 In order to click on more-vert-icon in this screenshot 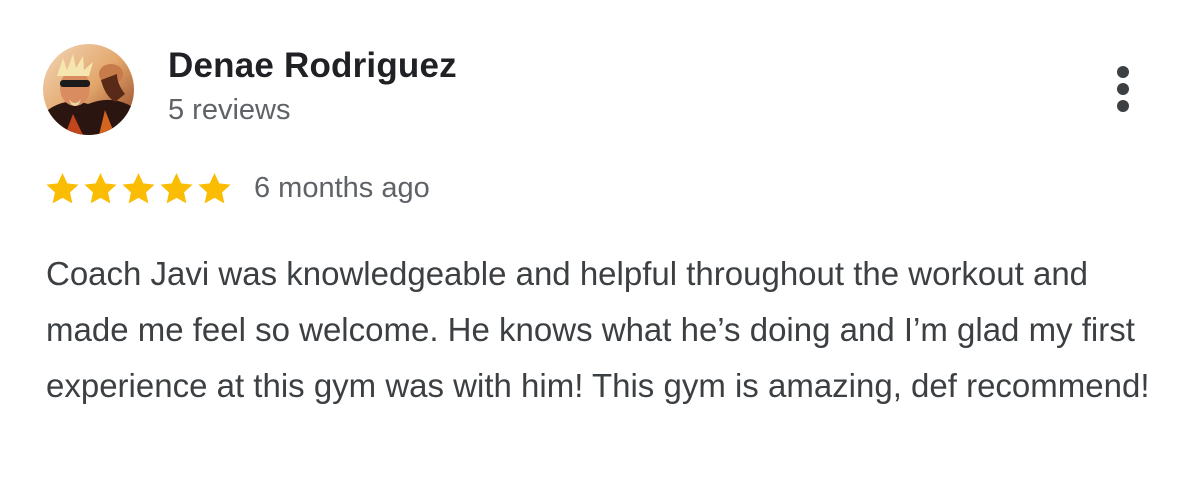, I will do `click(1123, 89)`.